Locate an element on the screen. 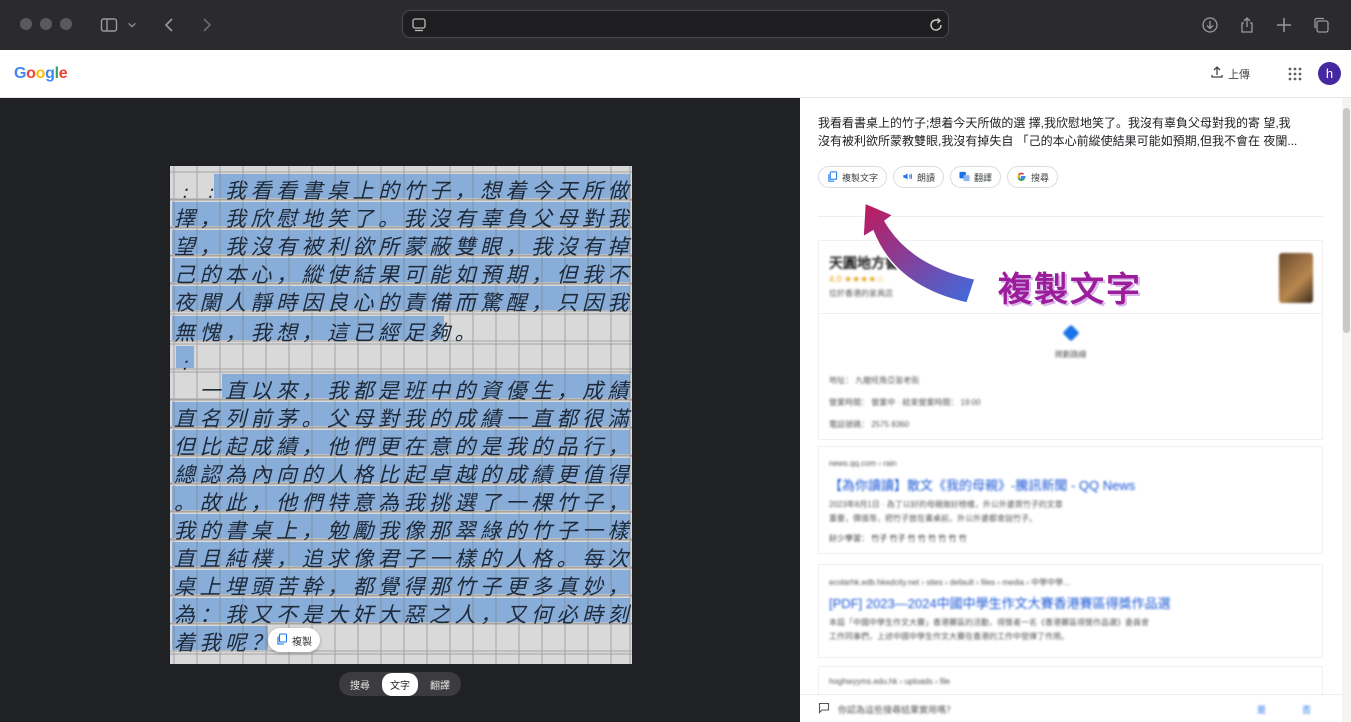 The height and width of the screenshot is (722, 1351). place-hours: 營業時間： 營業中 · 結束營業時間： 19:00 is located at coordinates (905, 402).